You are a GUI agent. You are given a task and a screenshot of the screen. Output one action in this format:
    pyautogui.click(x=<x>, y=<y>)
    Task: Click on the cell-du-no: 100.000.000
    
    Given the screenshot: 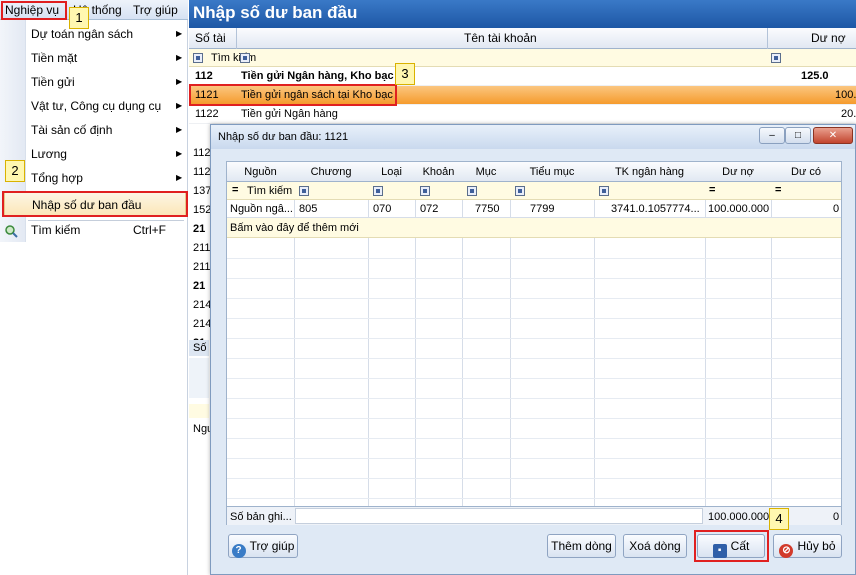 What is the action you would take?
    pyautogui.click(x=738, y=209)
    